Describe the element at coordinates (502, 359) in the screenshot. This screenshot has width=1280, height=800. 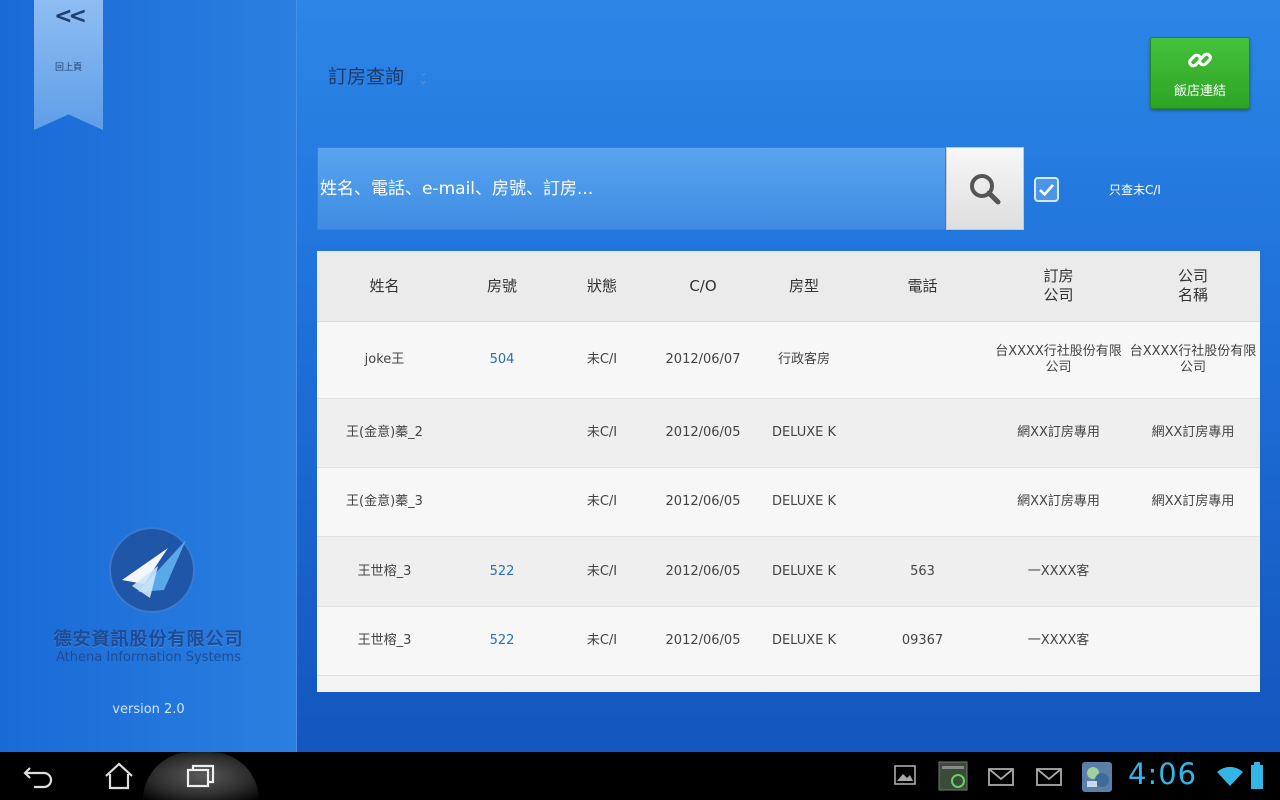
I see `cell-room: 504` at that location.